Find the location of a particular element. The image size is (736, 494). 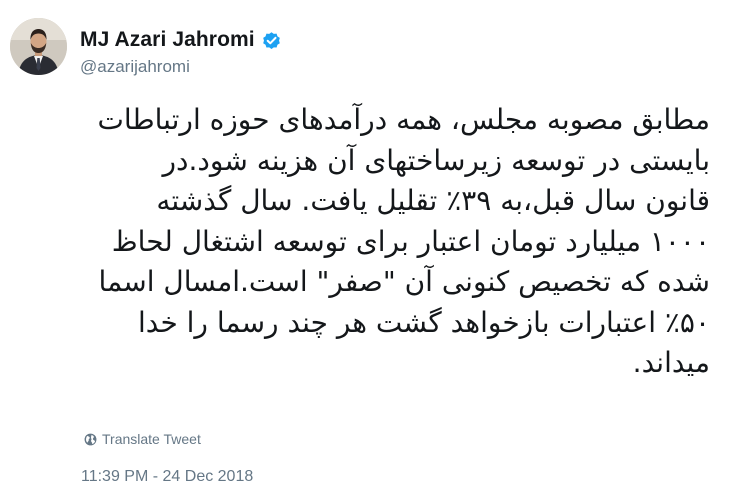

tweet-timestamp: 11:39 PM - 24 Dec 2018 is located at coordinates (167, 477).